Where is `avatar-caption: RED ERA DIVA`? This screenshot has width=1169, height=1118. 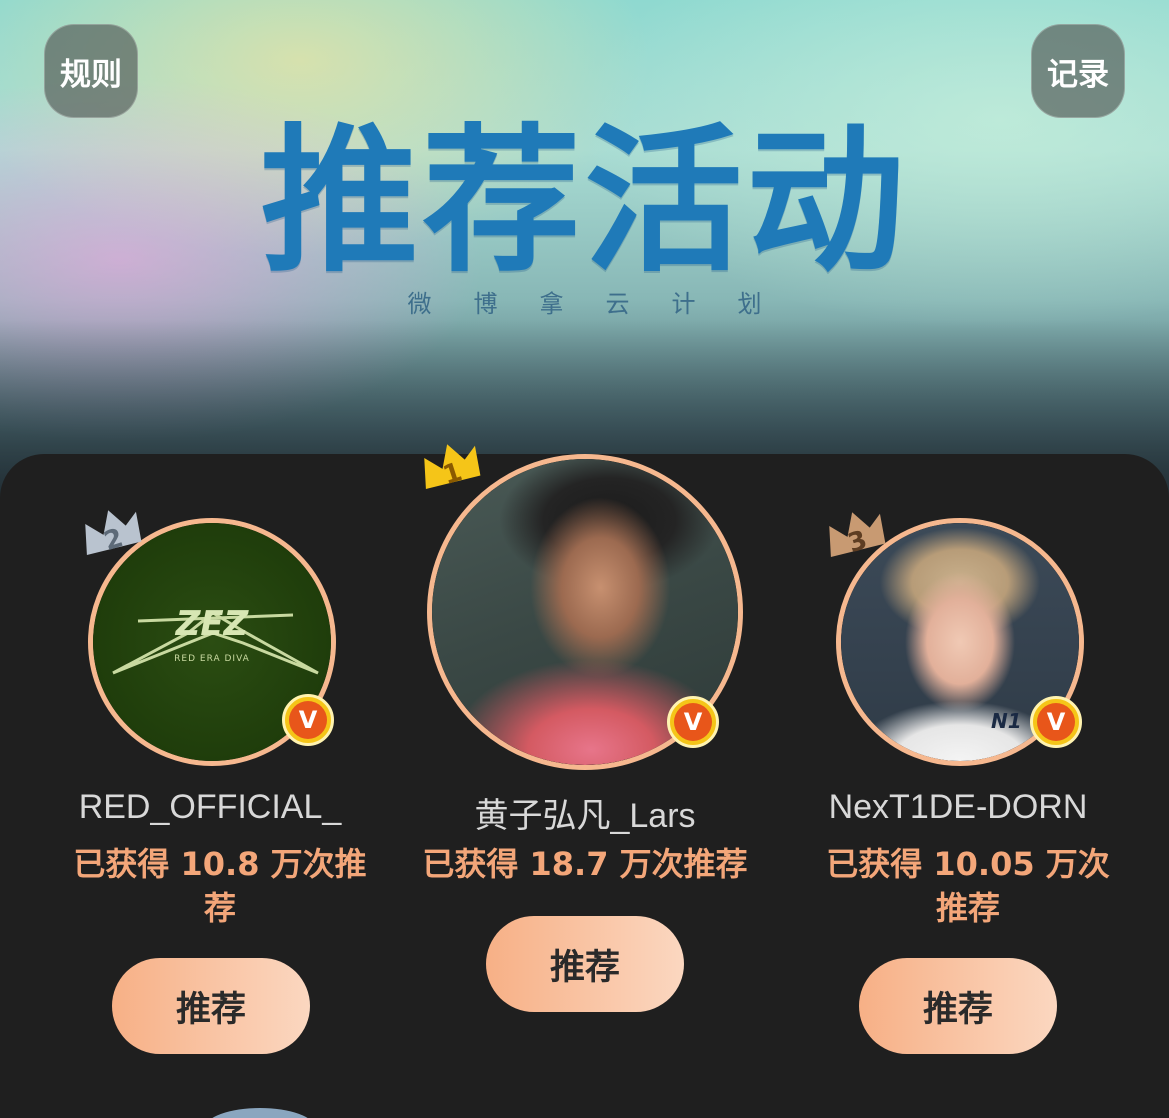 avatar-caption: RED ERA DIVA is located at coordinates (212, 659).